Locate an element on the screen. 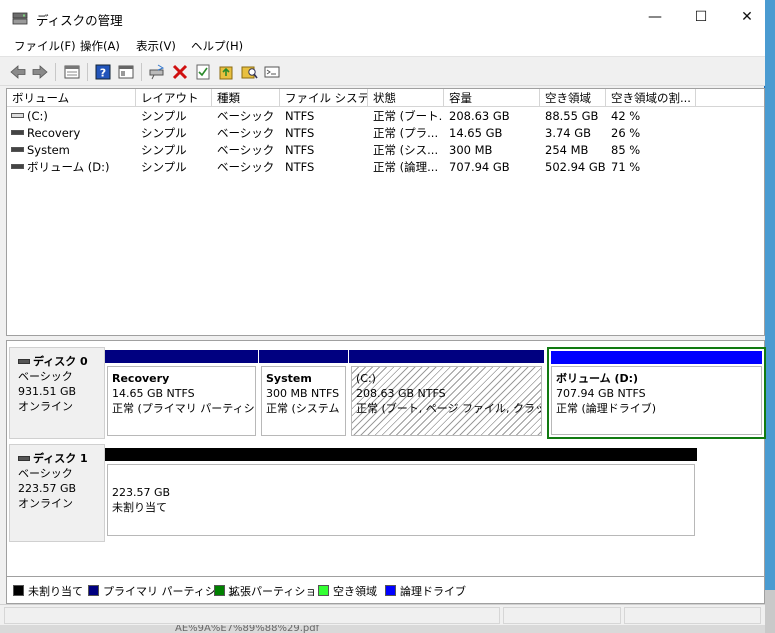 The image size is (775, 633). partition-status: 正常 (プライマリ パーティション) is located at coordinates (183, 408).